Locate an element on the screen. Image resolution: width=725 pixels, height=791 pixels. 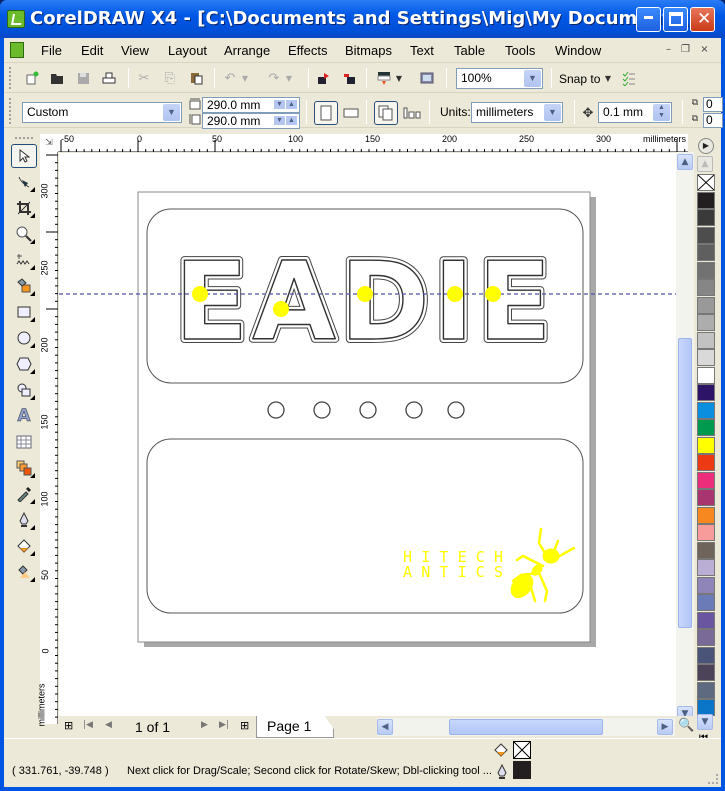
horizontal-ruler: -50 0 50 100 150 200 250 300 millimeters is located at coordinates (373, 143).